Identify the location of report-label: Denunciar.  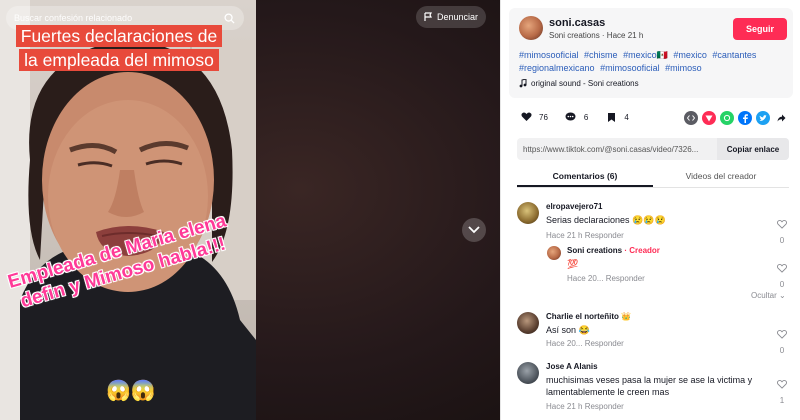
(457, 17).